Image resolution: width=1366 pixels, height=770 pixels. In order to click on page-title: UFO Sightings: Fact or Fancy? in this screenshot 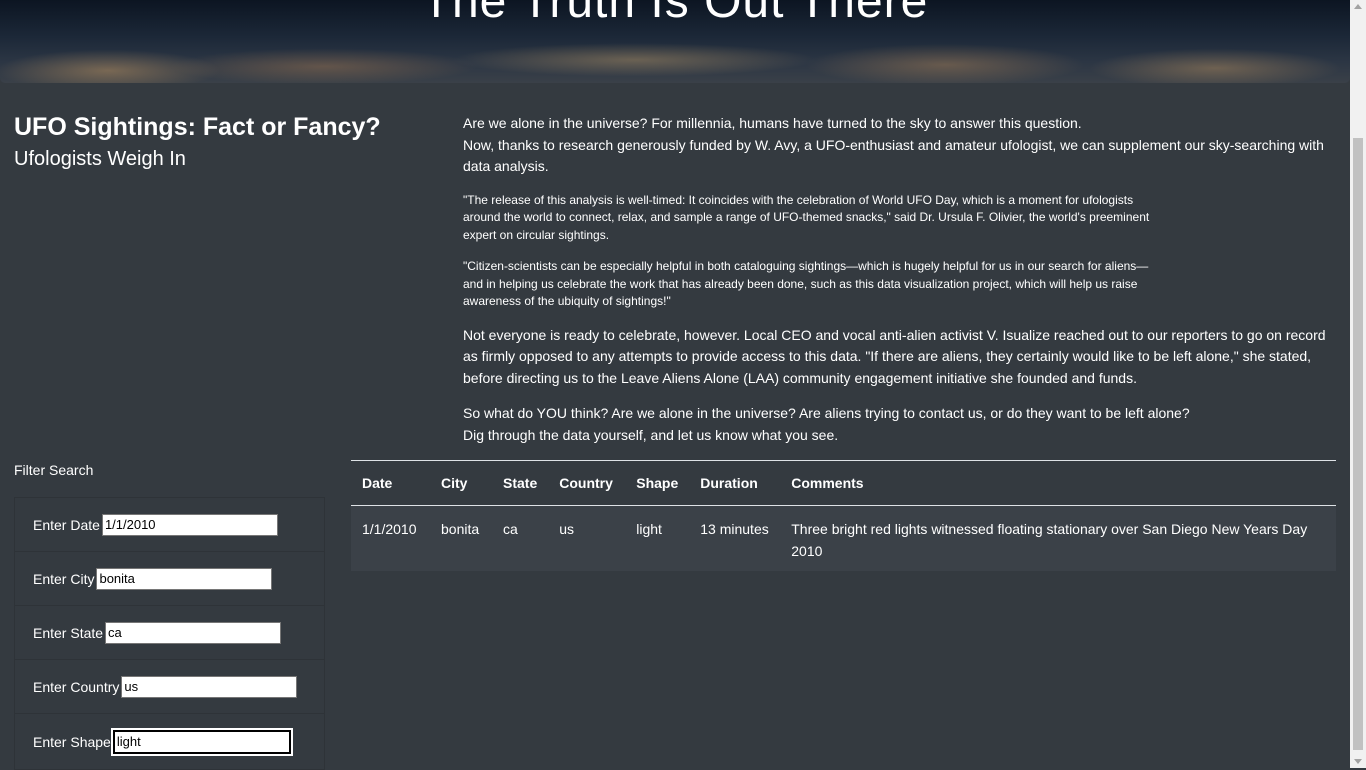, I will do `click(197, 127)`.